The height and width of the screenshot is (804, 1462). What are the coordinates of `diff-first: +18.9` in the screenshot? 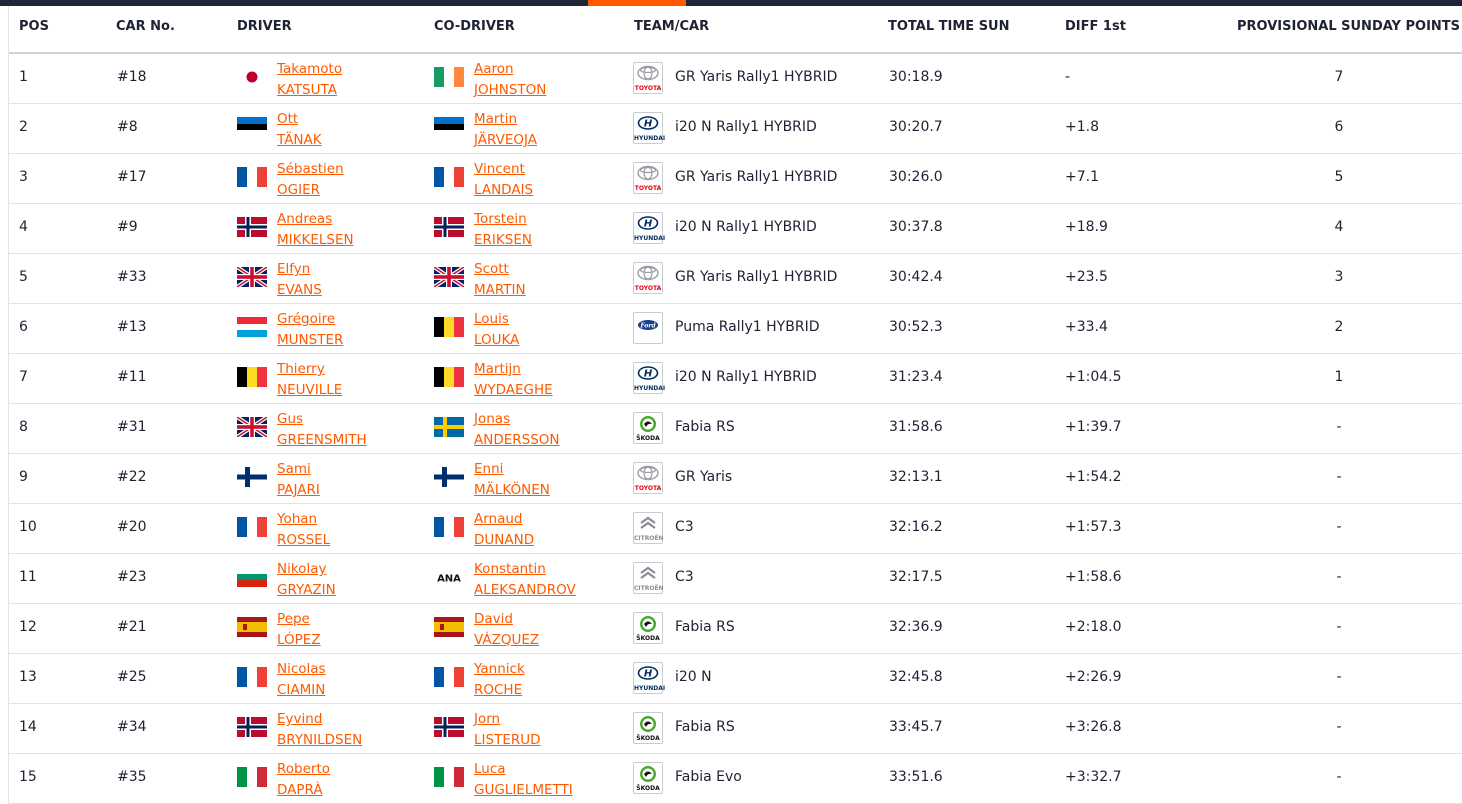 It's located at (1086, 227).